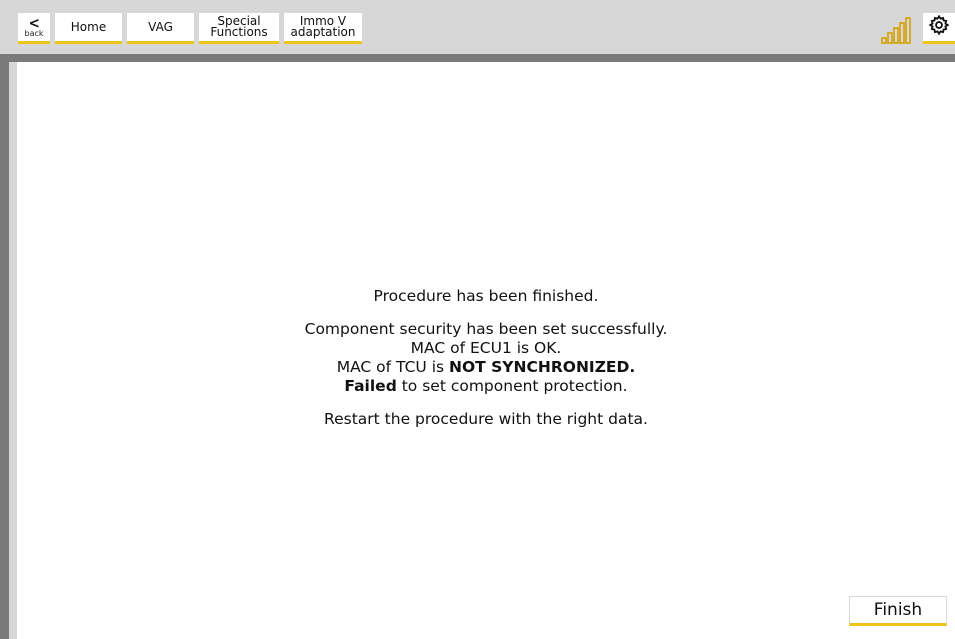  I want to click on breadcrumb-label: Immo V adaptation, so click(323, 26).